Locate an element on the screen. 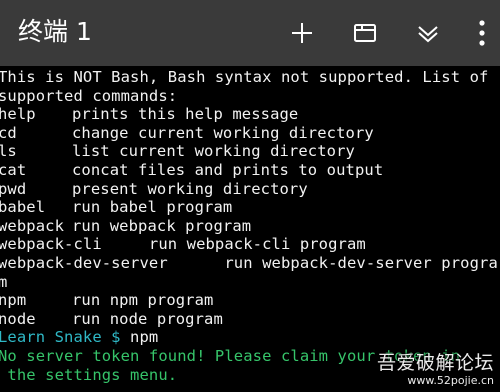  command-name: cat is located at coordinates (13, 169).